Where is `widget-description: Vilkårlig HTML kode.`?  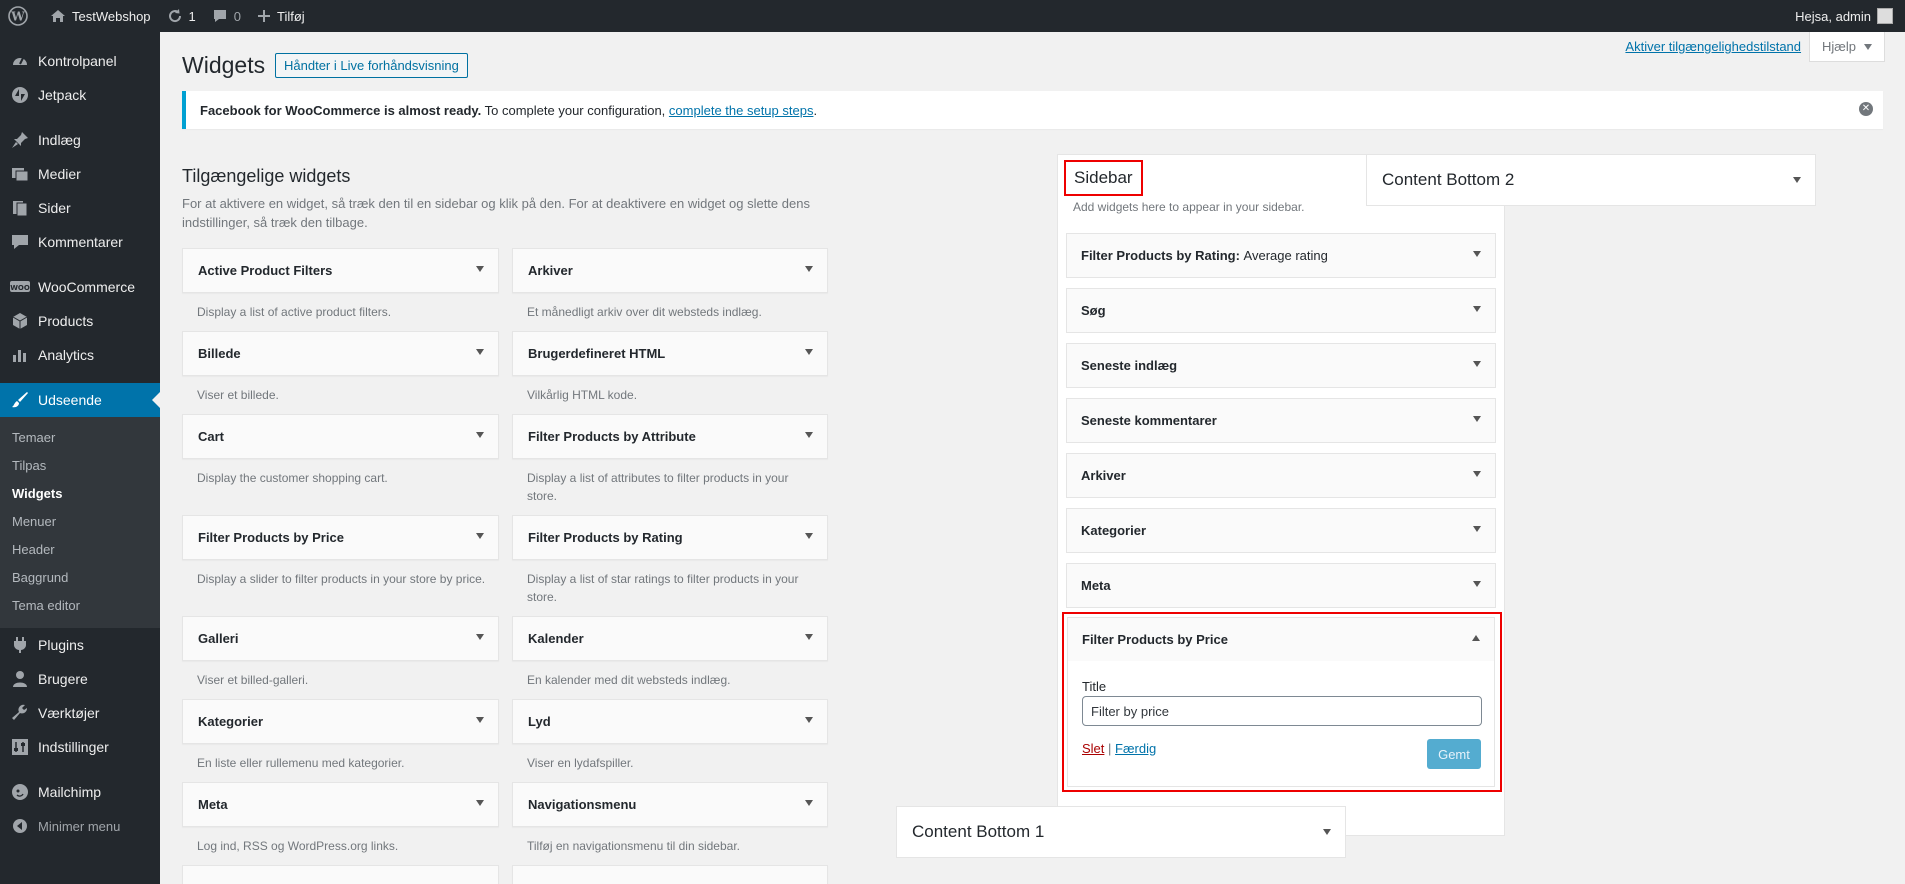
widget-description: Vilkårlig HTML kode. is located at coordinates (582, 395).